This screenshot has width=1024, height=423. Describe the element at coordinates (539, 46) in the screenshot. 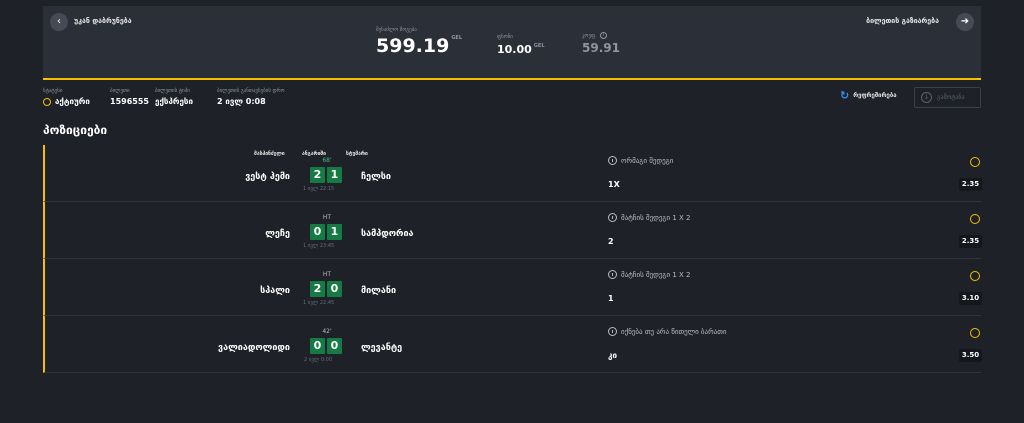

I see `stake-currency: GEL` at that location.